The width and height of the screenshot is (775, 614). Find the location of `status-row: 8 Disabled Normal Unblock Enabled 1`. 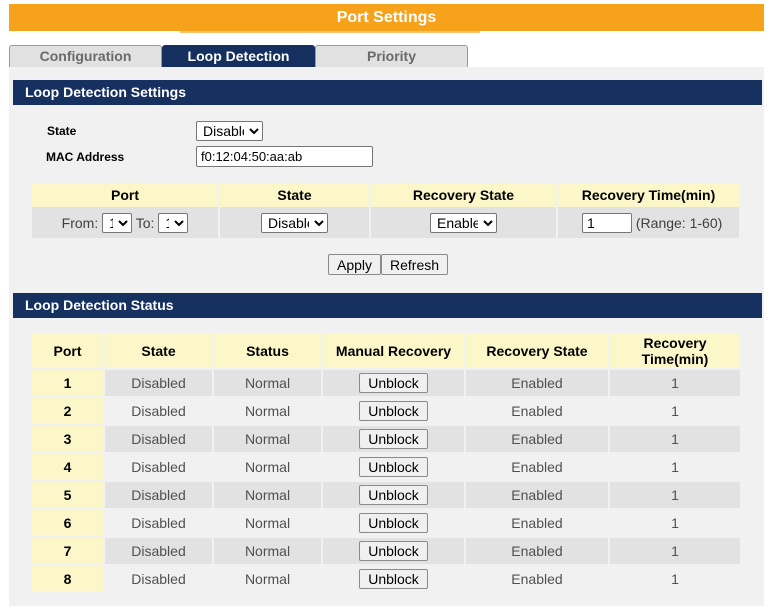

status-row: 8 Disabled Normal Unblock Enabled 1 is located at coordinates (386, 579).